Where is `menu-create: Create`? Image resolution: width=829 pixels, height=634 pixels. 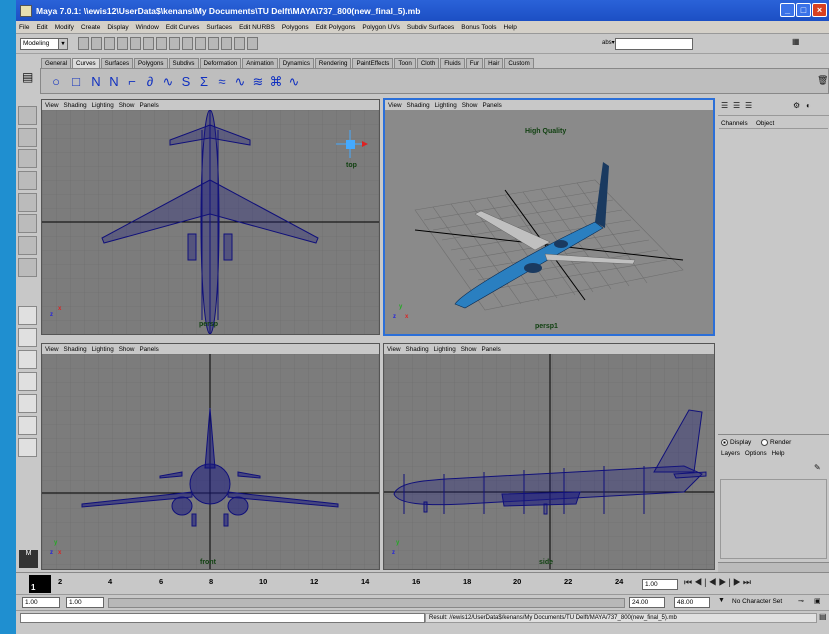 menu-create: Create is located at coordinates (91, 27).